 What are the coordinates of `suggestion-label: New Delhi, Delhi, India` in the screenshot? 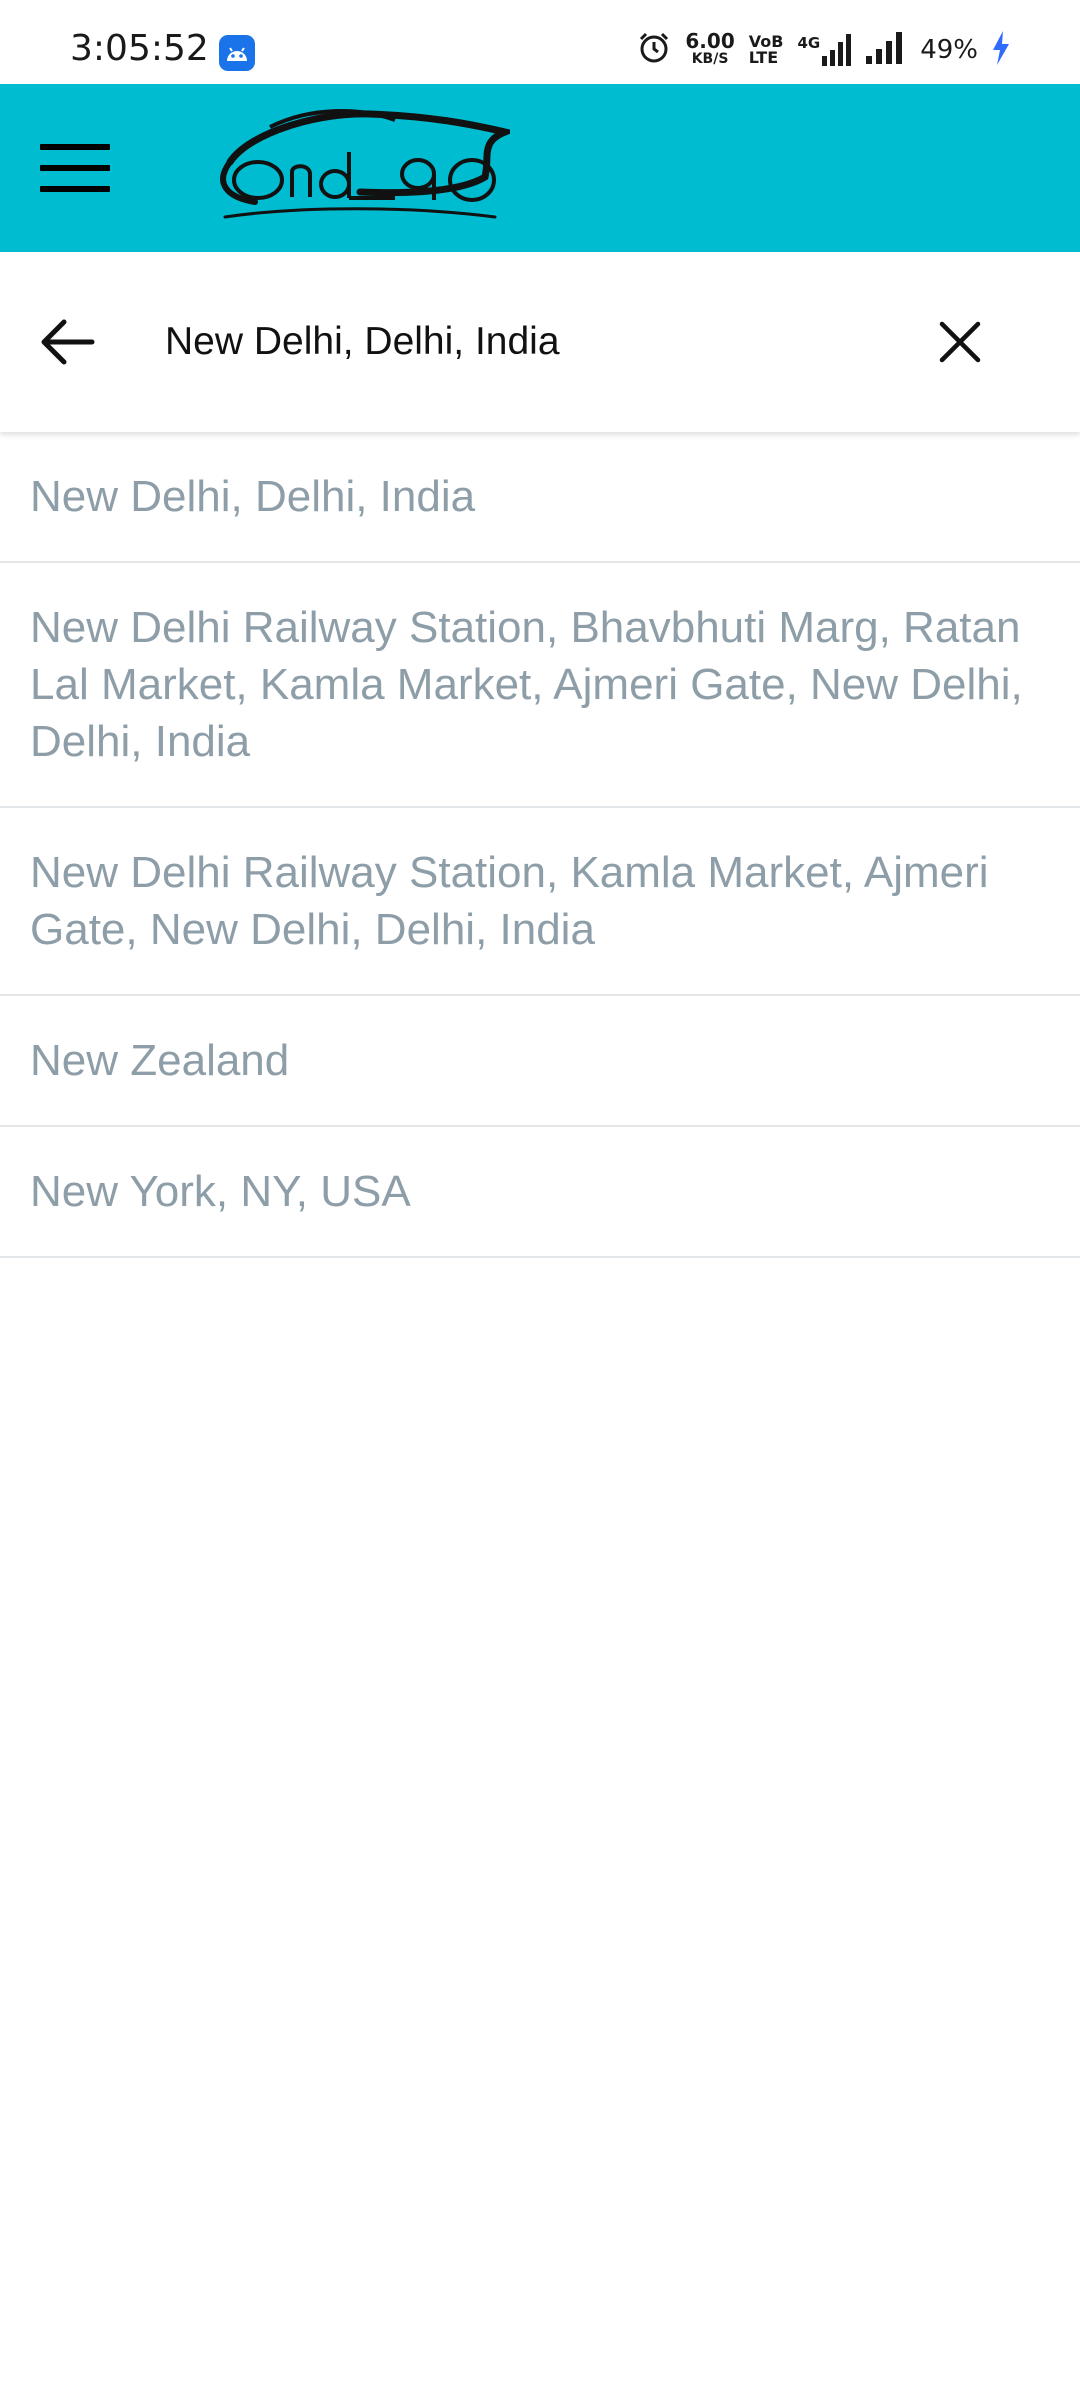 It's located at (253, 496).